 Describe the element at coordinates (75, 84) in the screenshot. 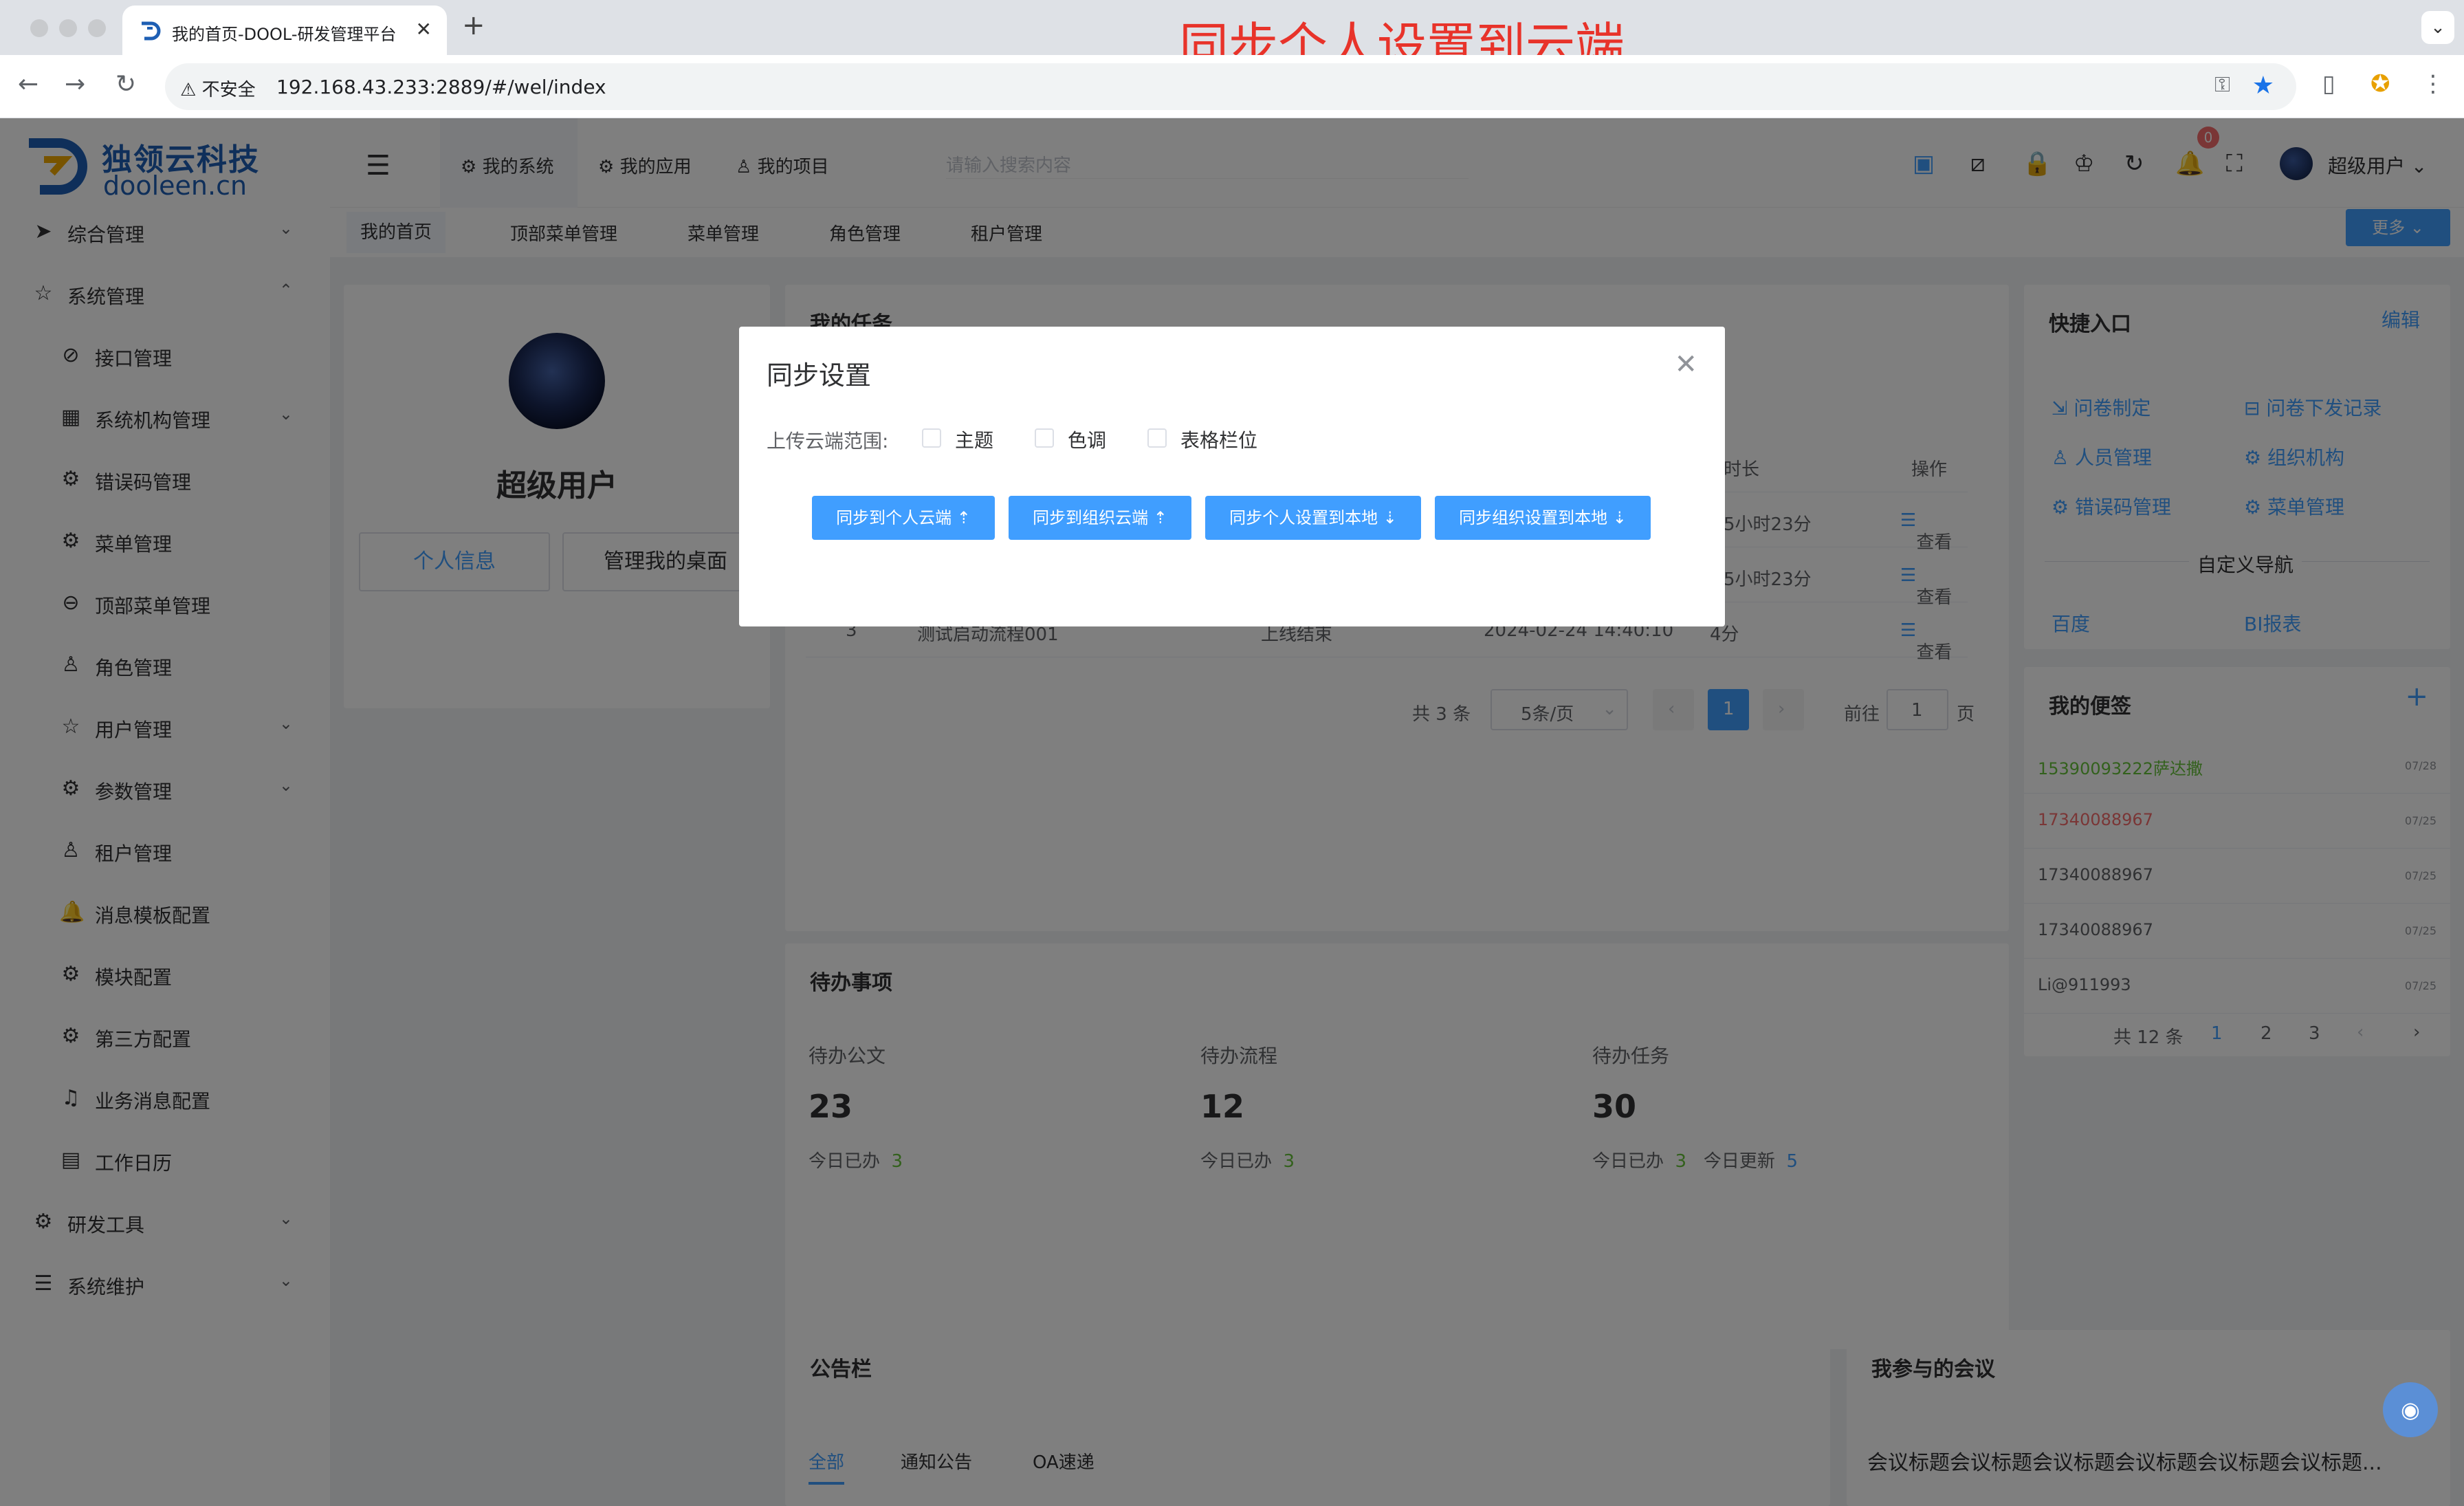

I see `forward-icon: →` at that location.